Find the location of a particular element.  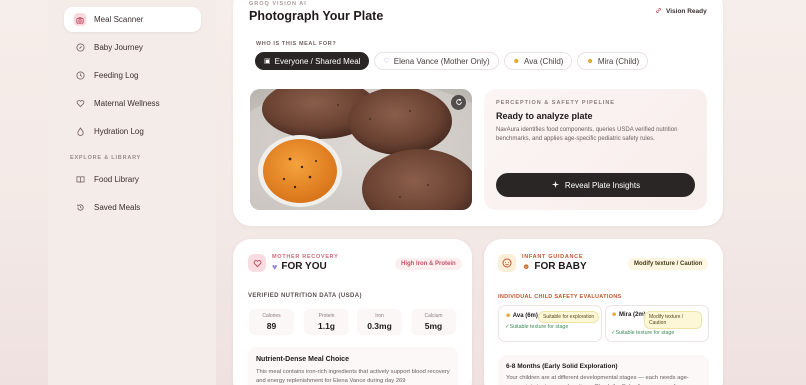

reveal-insights-button: Reveal Plate Insights is located at coordinates (595, 185).